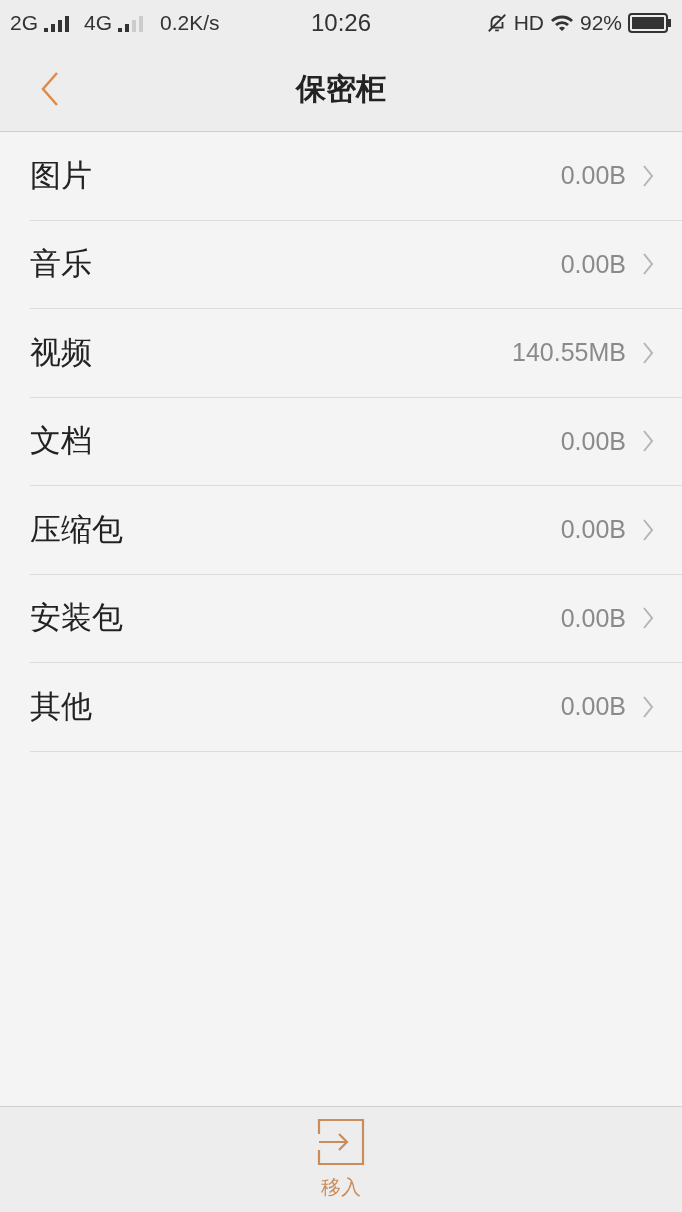  What do you see at coordinates (76, 618) in the screenshot?
I see `category-label: 安装包` at bounding box center [76, 618].